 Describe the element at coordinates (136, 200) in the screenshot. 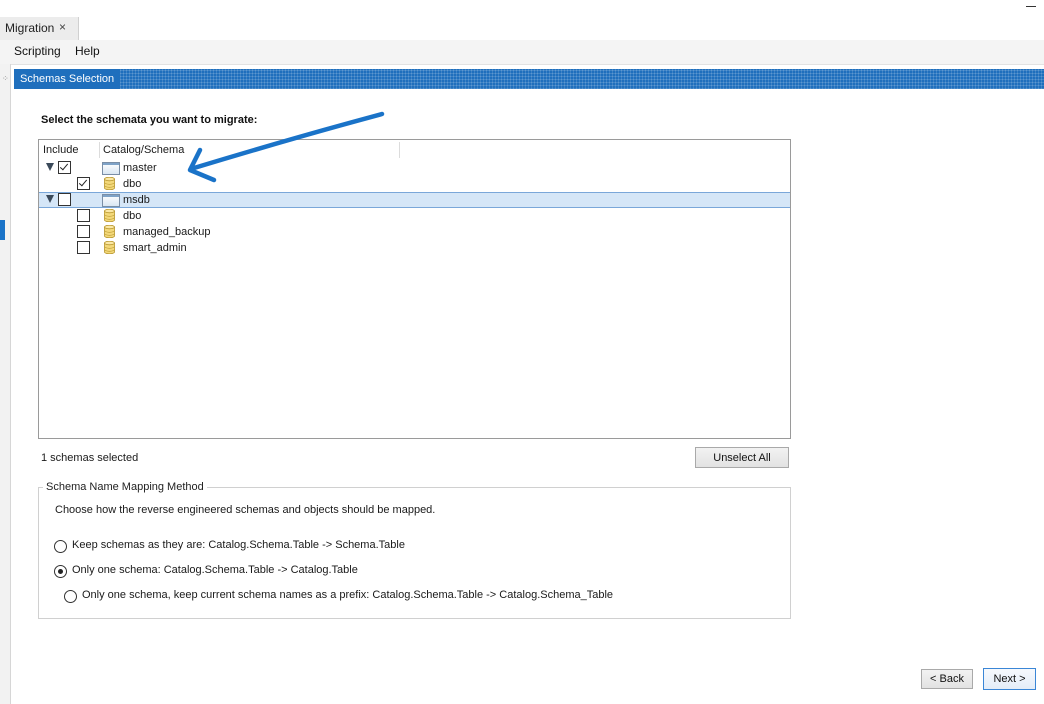

I see `tree-row-label: msdb` at that location.